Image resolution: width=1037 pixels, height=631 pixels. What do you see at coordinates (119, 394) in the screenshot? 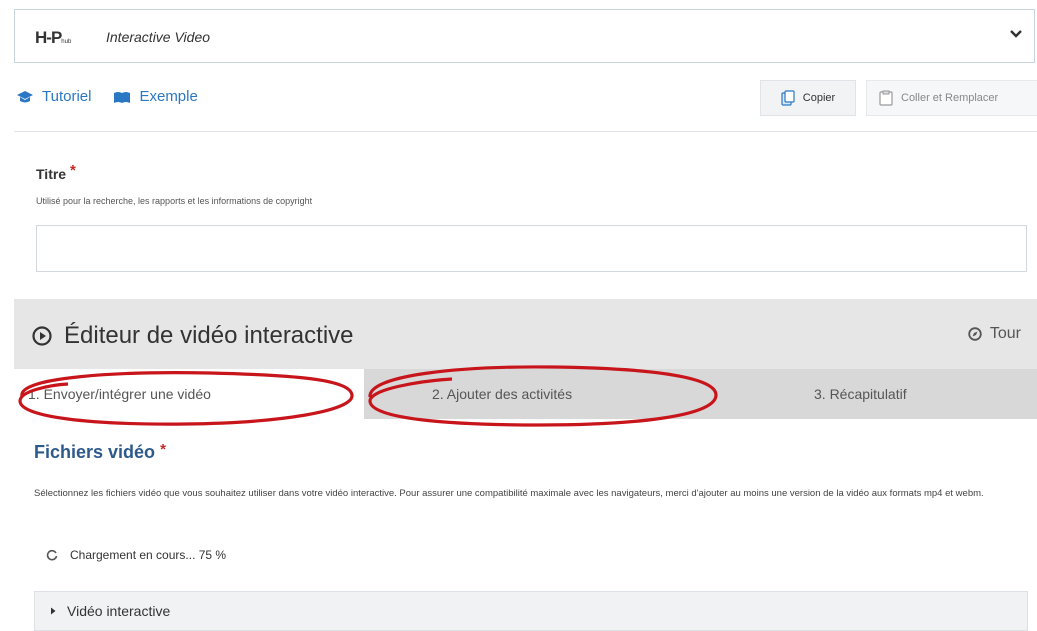
I see `tab-upload-video-label: 1. Envoyer/intégrer une vidéo` at bounding box center [119, 394].